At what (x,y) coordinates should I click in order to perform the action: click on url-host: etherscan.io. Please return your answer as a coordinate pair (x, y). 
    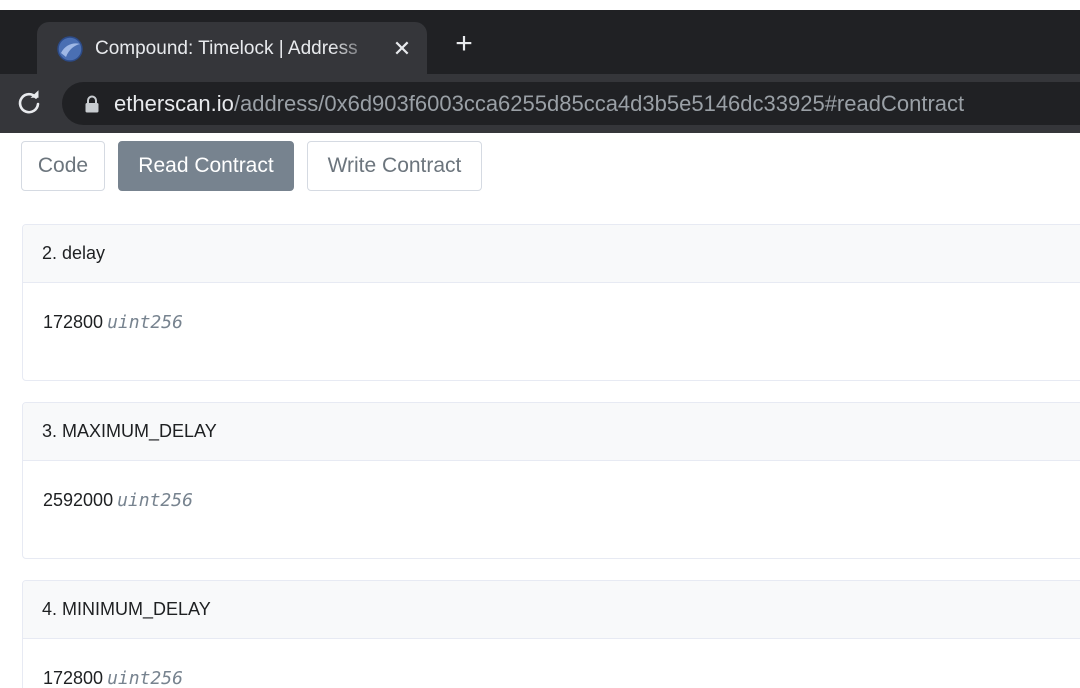
    Looking at the image, I should click on (174, 103).